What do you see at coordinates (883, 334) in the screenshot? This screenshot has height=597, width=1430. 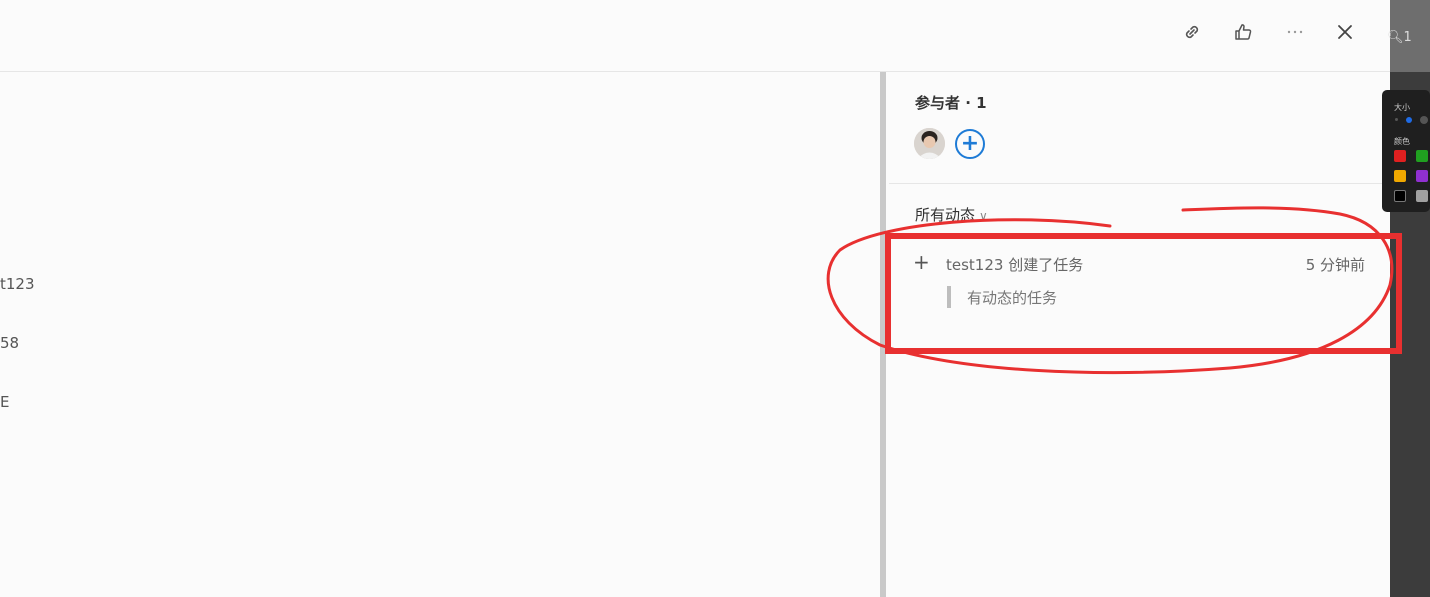 I see `panel-divider-scrollbar` at bounding box center [883, 334].